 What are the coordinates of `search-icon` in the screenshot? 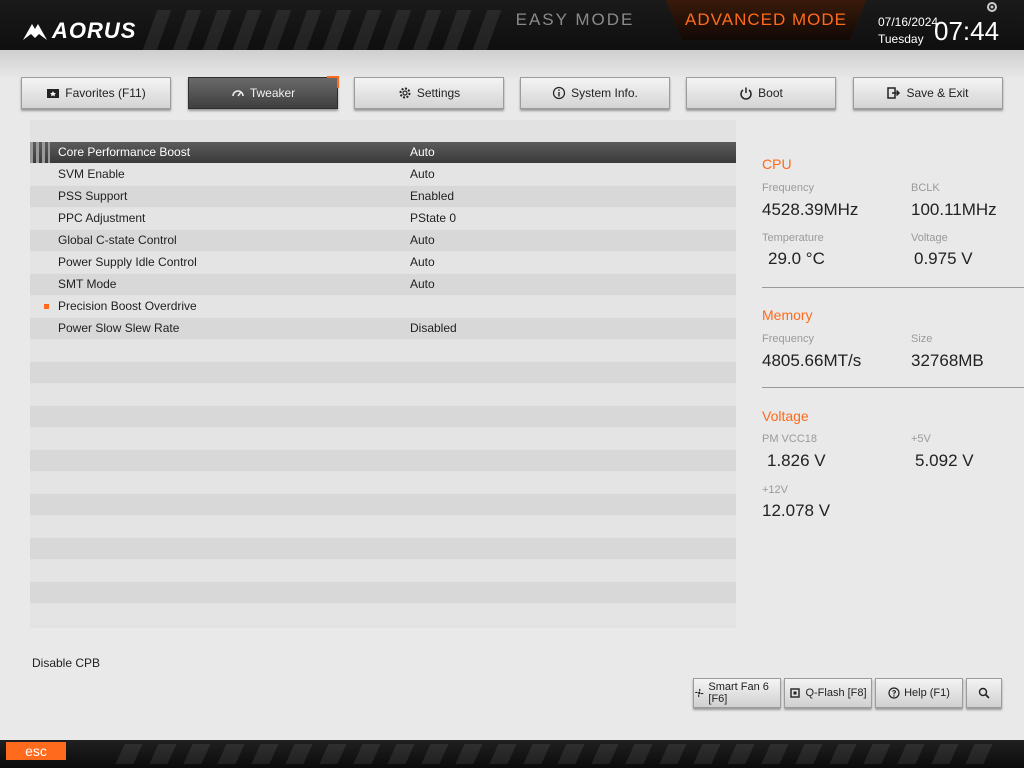 It's located at (984, 693).